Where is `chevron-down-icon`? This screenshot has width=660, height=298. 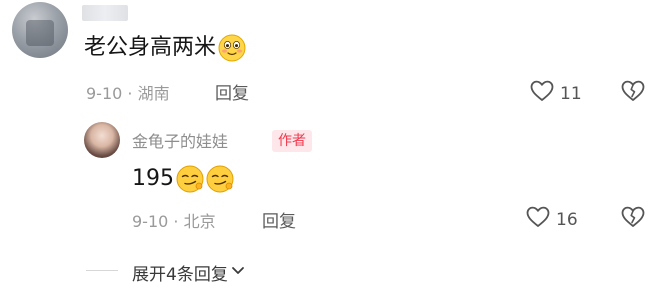
chevron-down-icon is located at coordinates (238, 272).